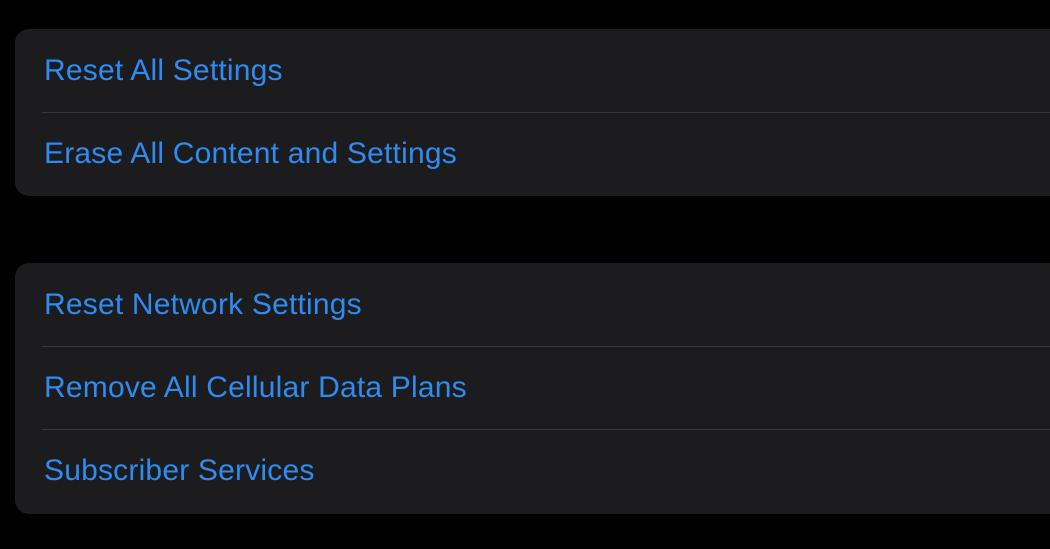  I want to click on subscriber-services-label: Subscriber Services, so click(179, 470).